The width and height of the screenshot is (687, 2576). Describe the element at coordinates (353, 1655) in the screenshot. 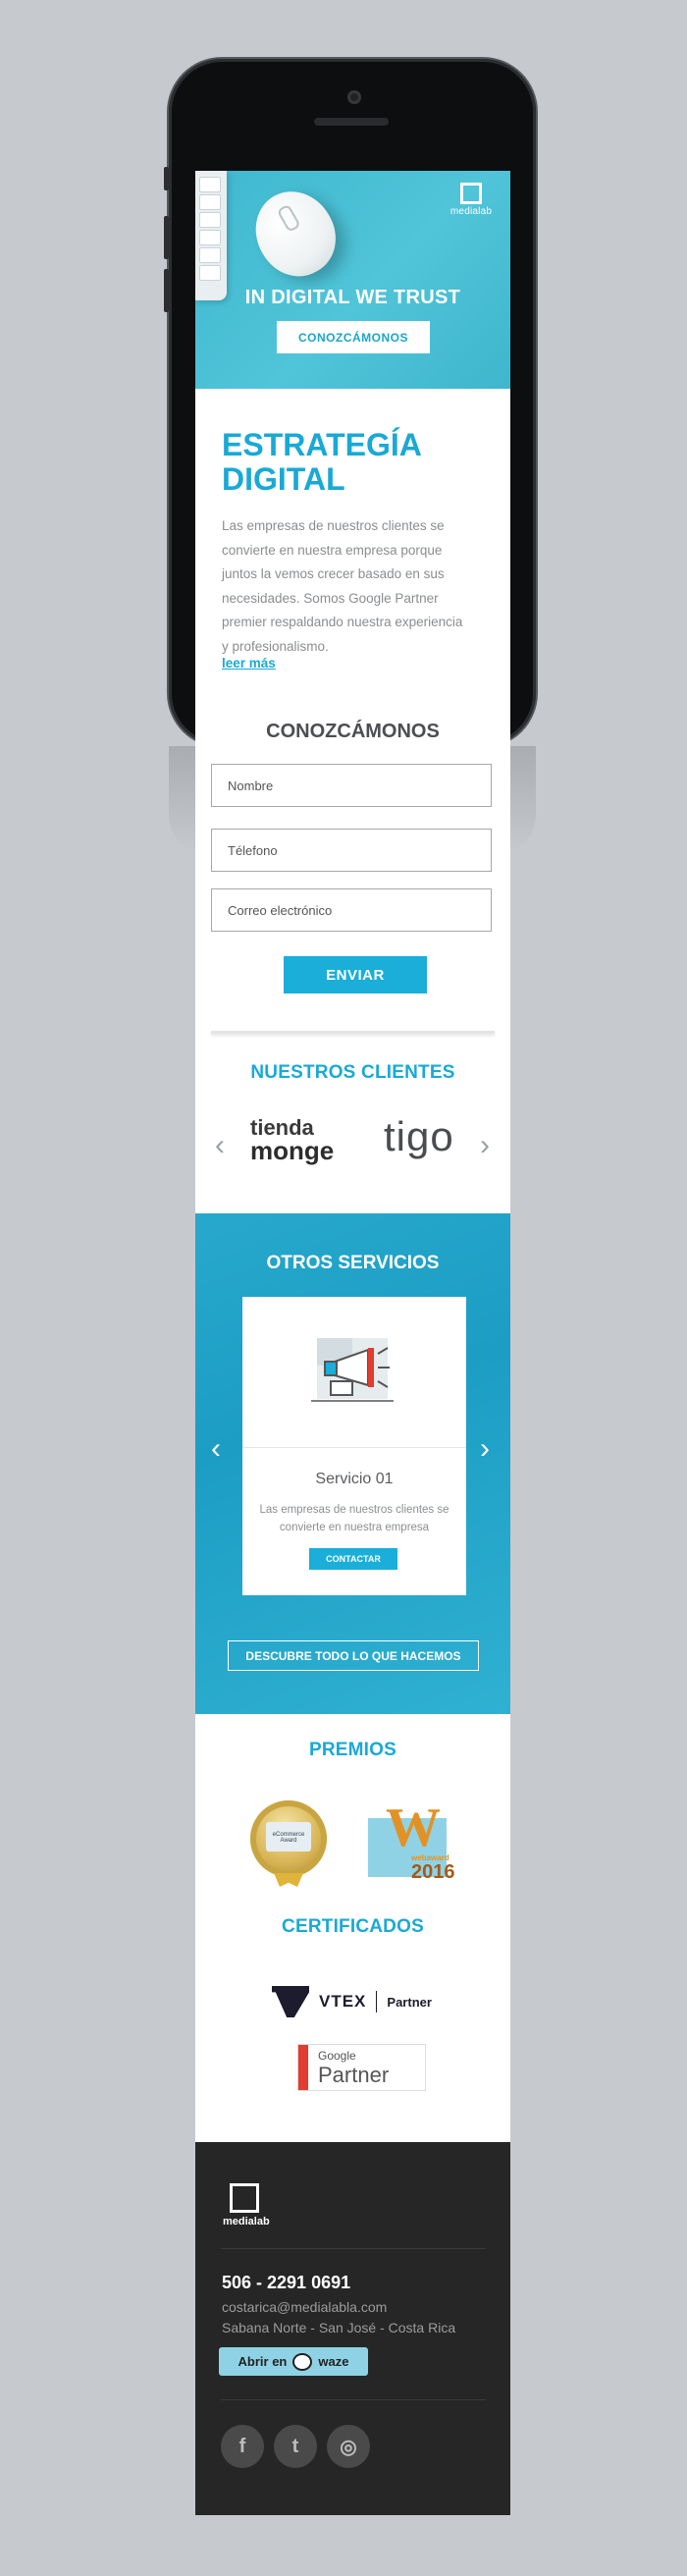

I see `discover-all-button: DESCUBRE TODO LO QUE HACEMOS` at that location.